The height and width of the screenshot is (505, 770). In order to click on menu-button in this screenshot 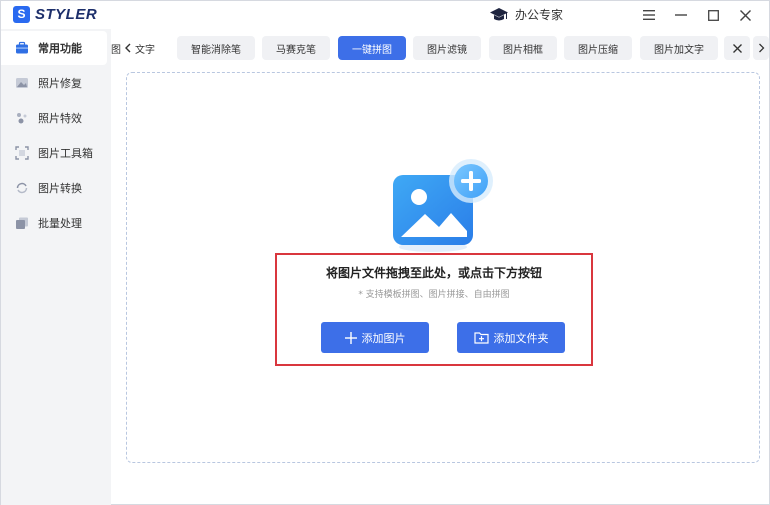, I will do `click(649, 15)`.